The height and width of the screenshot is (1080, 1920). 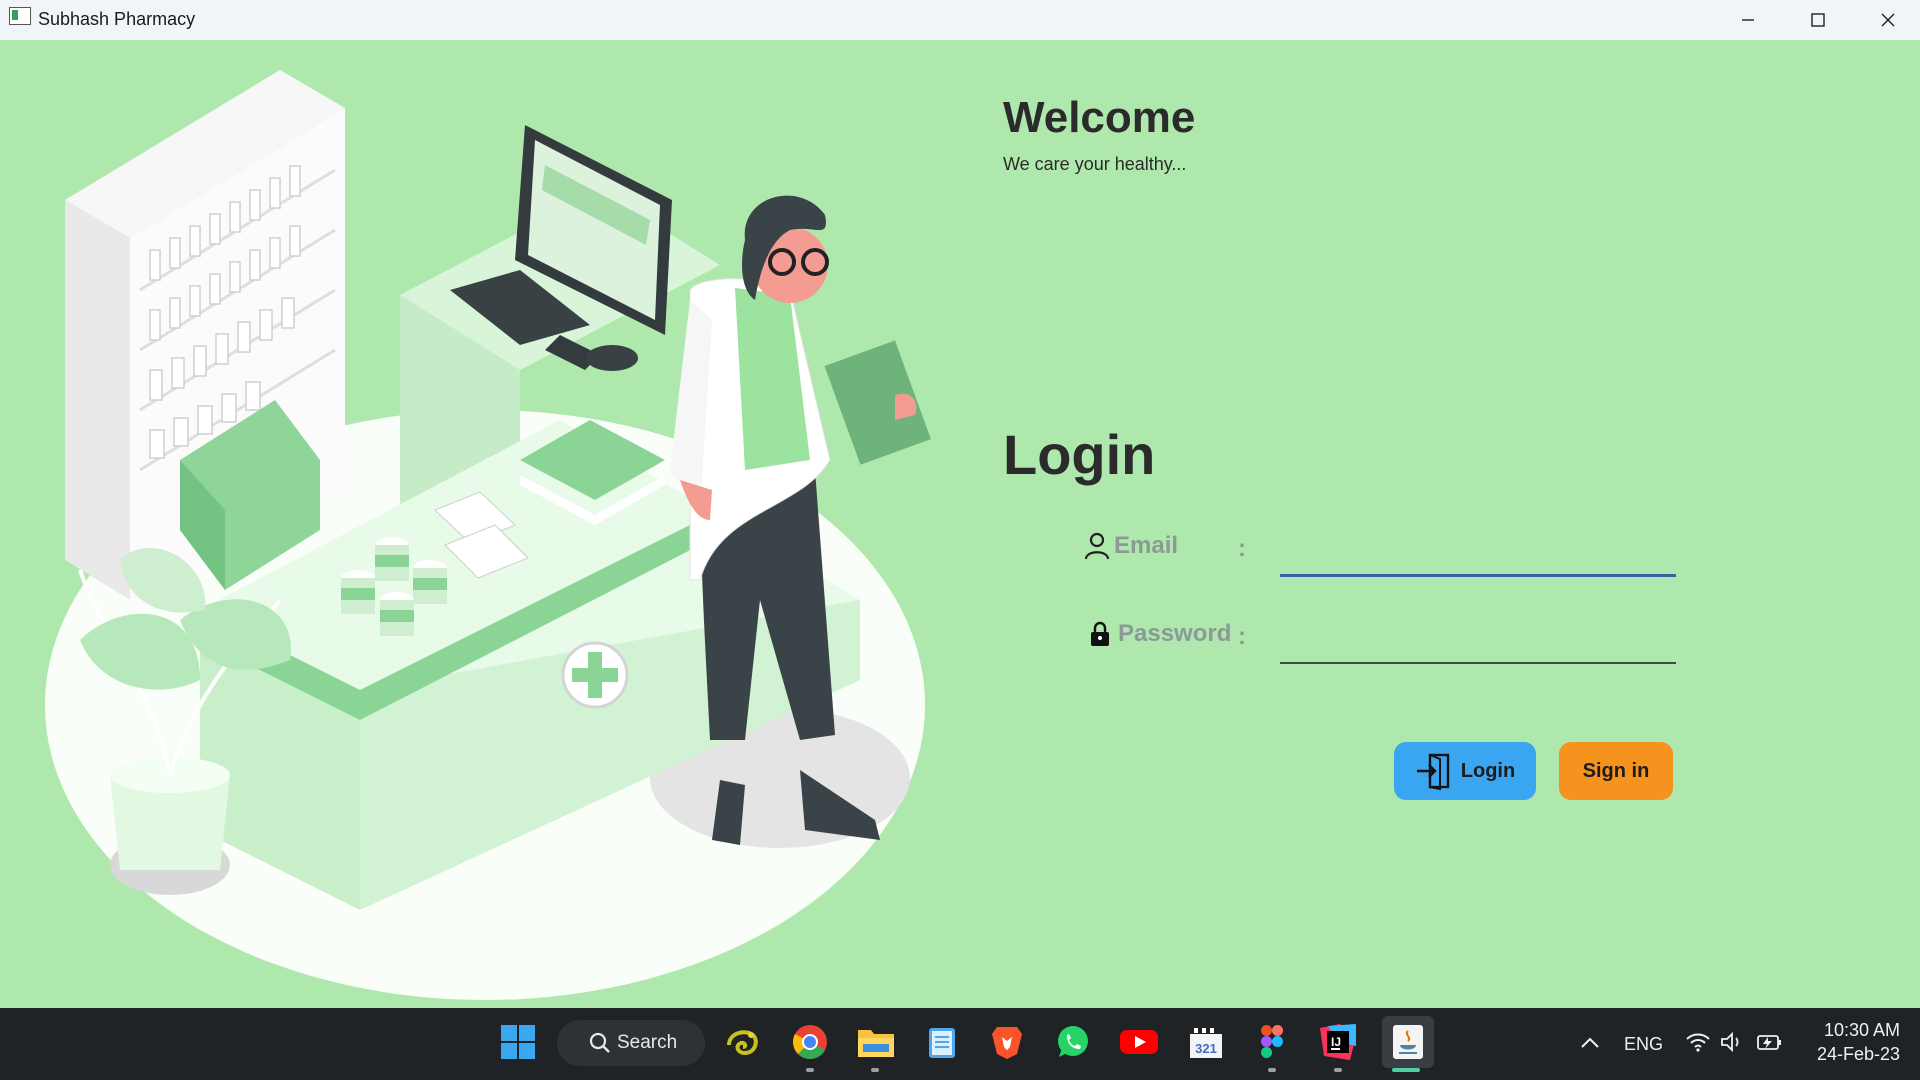 What do you see at coordinates (810, 1070) in the screenshot?
I see `chrome-running-indicator` at bounding box center [810, 1070].